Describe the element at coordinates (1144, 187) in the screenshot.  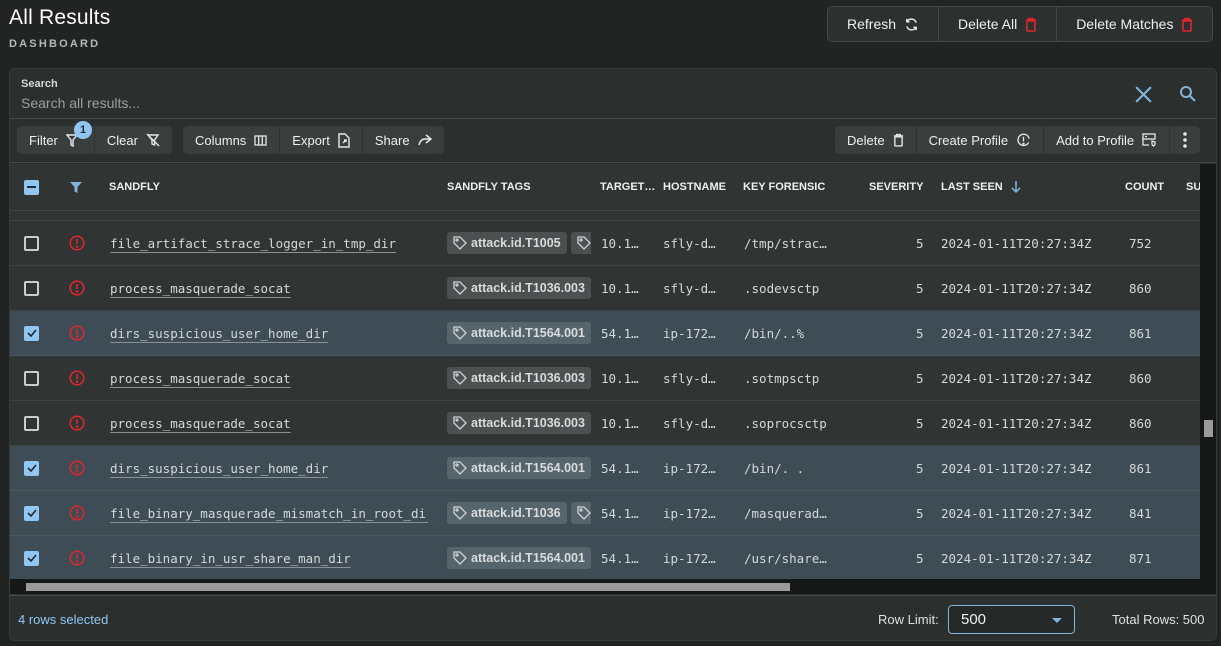
I see `column-header-count: COUNT` at that location.